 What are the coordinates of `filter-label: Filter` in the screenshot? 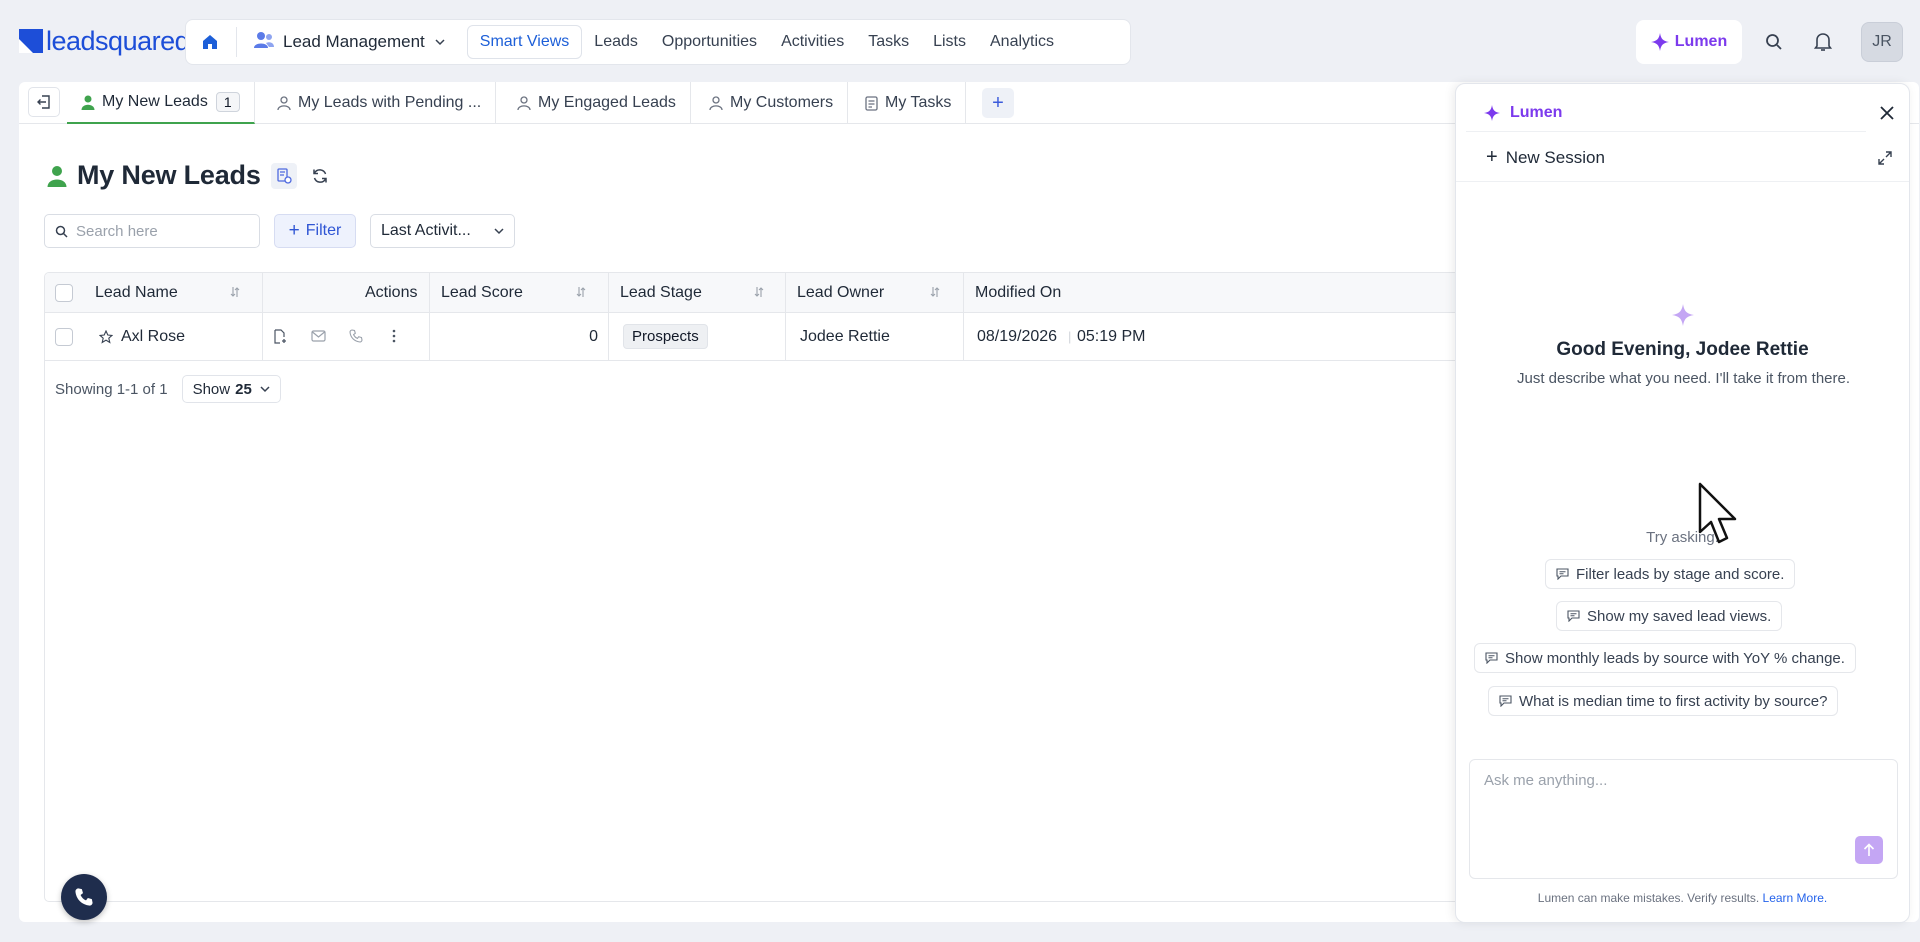 It's located at (323, 230).